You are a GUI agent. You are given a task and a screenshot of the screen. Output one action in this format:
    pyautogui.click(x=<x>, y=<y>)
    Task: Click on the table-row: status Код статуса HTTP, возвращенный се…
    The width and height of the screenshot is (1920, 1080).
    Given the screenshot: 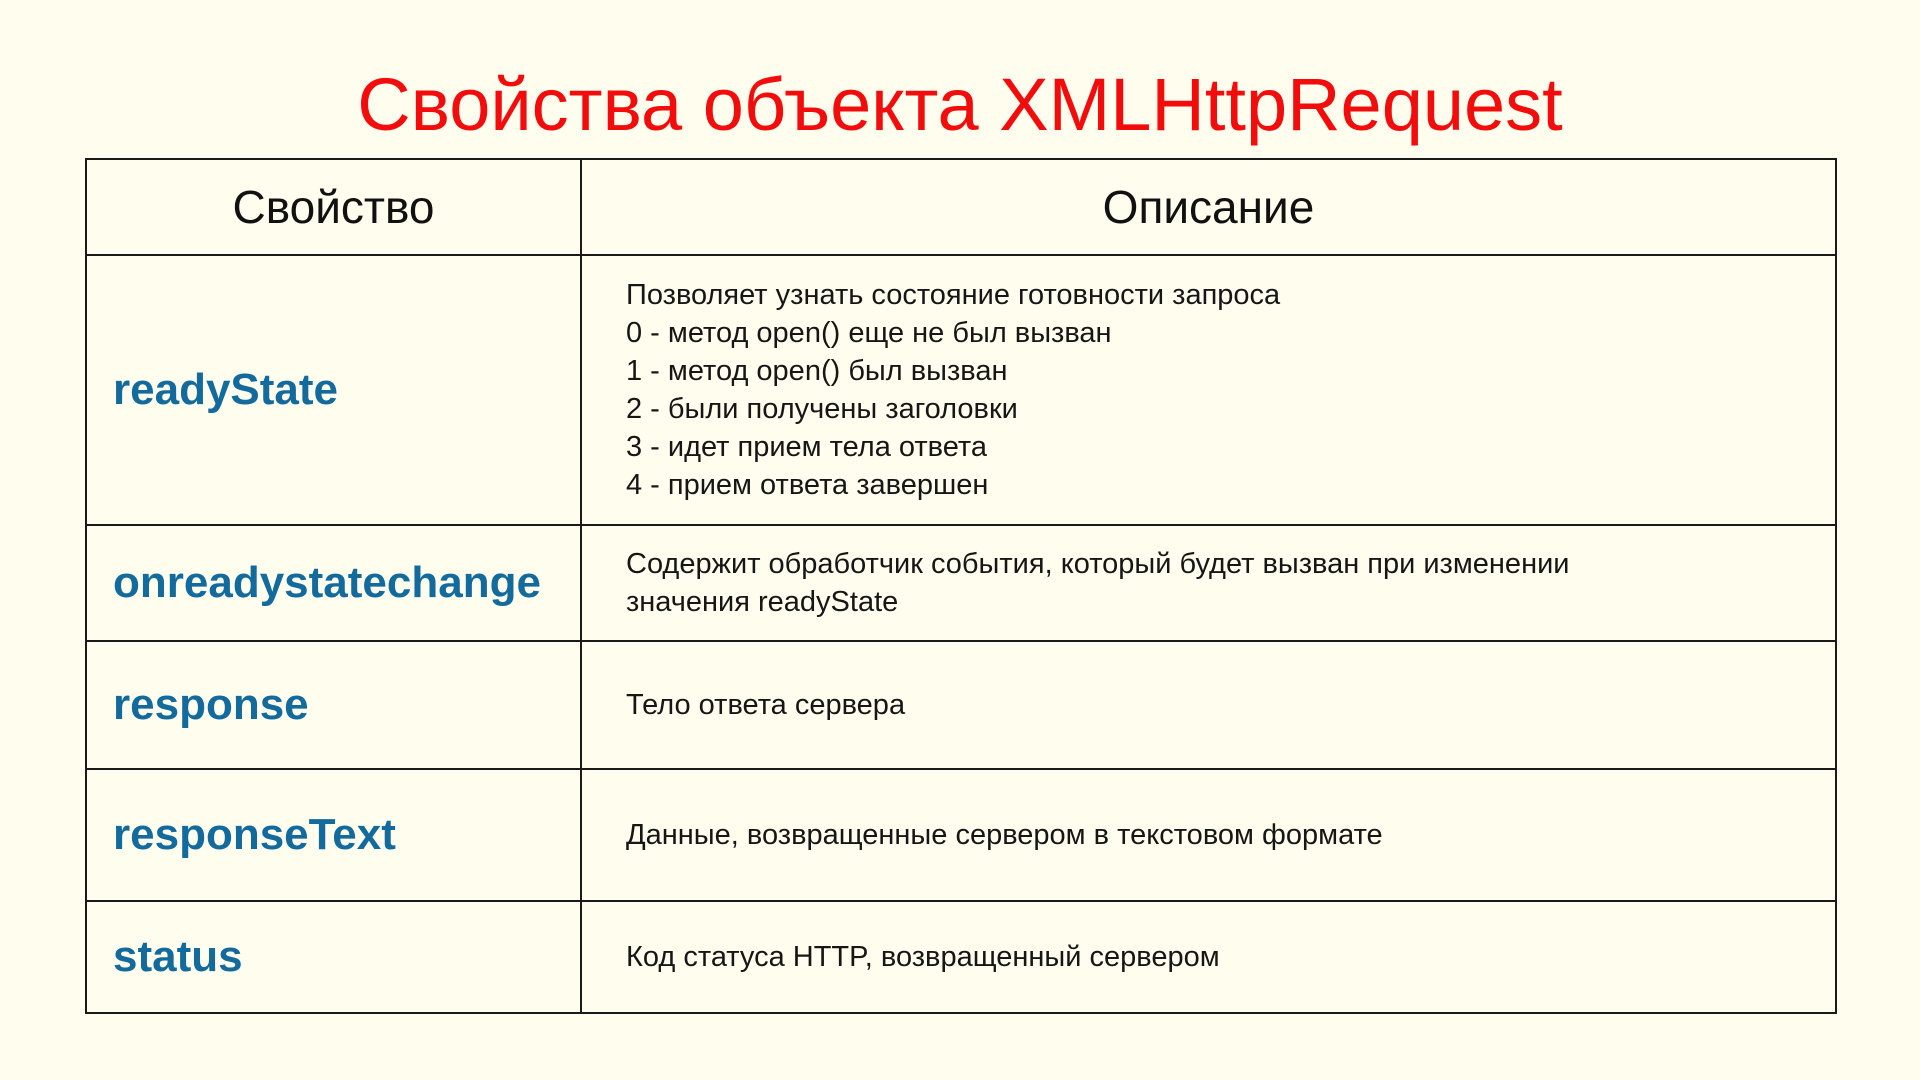 What is the action you would take?
    pyautogui.click(x=961, y=957)
    